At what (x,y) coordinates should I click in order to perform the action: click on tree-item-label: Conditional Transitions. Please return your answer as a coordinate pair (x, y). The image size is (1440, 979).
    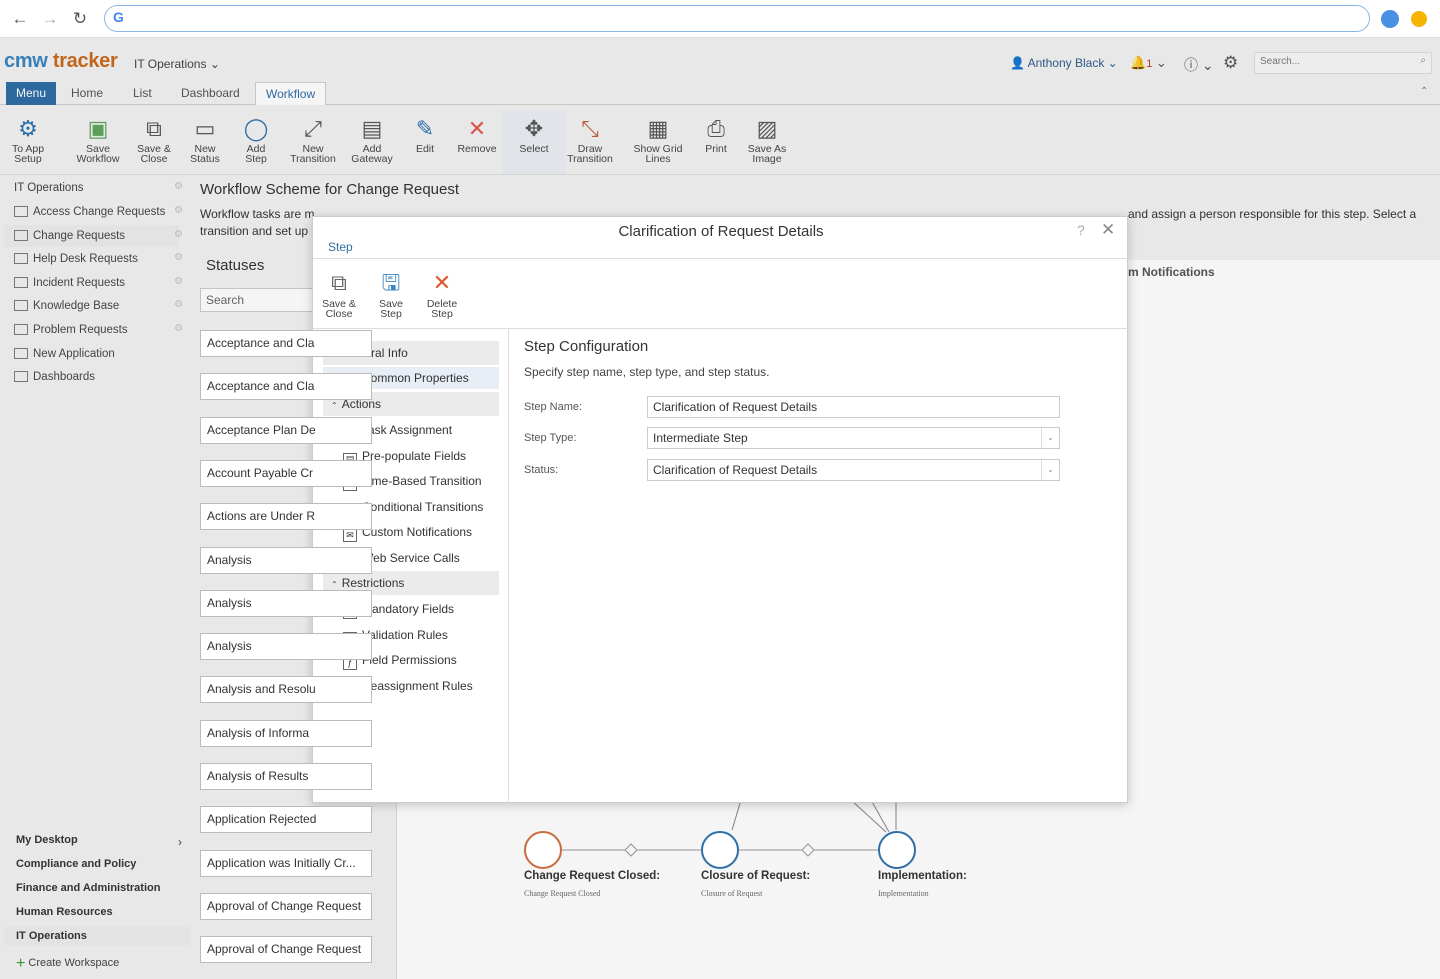
    Looking at the image, I should click on (423, 506).